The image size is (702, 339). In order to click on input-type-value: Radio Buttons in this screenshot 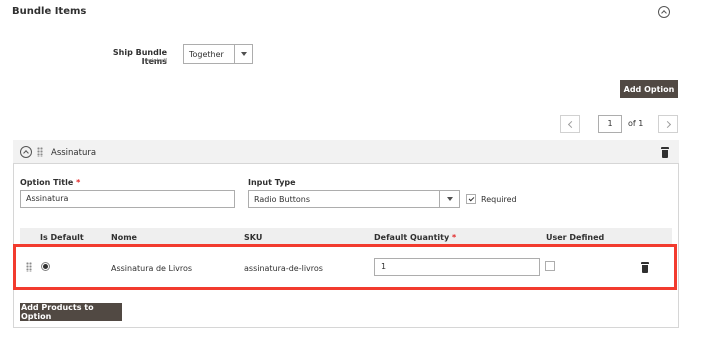, I will do `click(282, 199)`.